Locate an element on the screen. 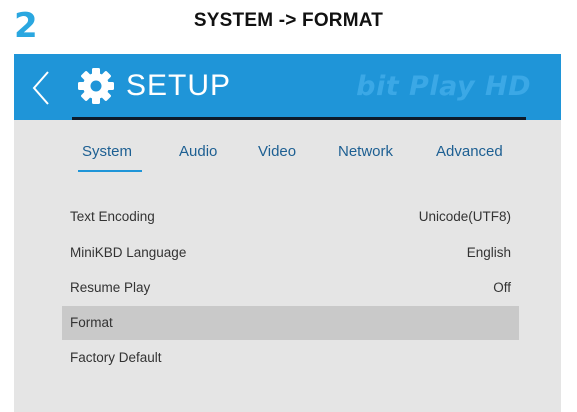 Image resolution: width=577 pixels, height=412 pixels. setting-row-resume-play: Resume Play Off is located at coordinates (290, 288).